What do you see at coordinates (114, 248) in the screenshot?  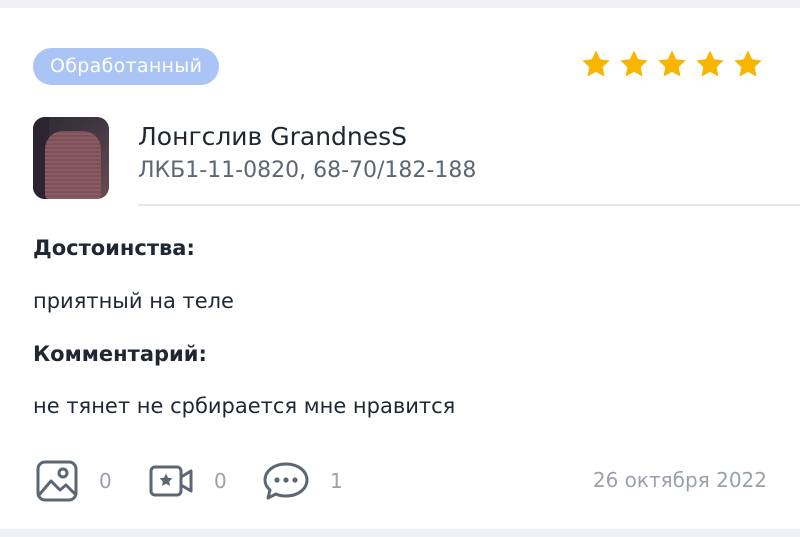 I see `advantages-title: Достоинства:` at bounding box center [114, 248].